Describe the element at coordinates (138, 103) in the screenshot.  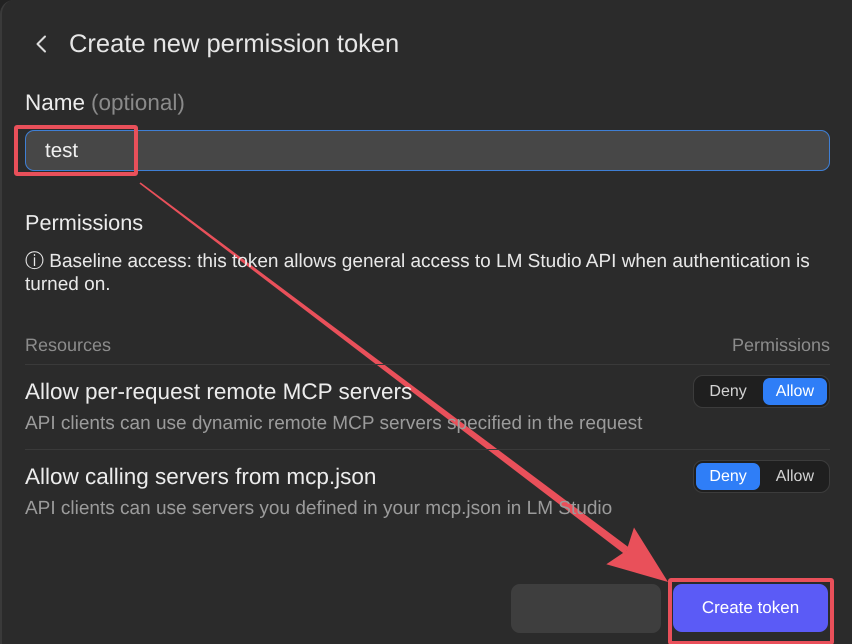
I see `field-hint: (optional)` at that location.